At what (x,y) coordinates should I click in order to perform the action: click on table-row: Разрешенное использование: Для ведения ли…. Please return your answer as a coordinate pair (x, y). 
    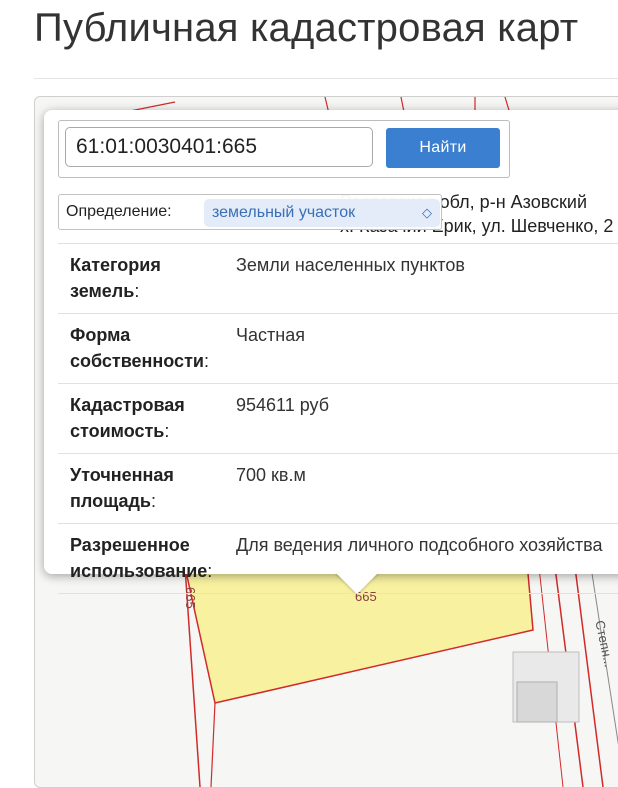
    Looking at the image, I should click on (338, 558).